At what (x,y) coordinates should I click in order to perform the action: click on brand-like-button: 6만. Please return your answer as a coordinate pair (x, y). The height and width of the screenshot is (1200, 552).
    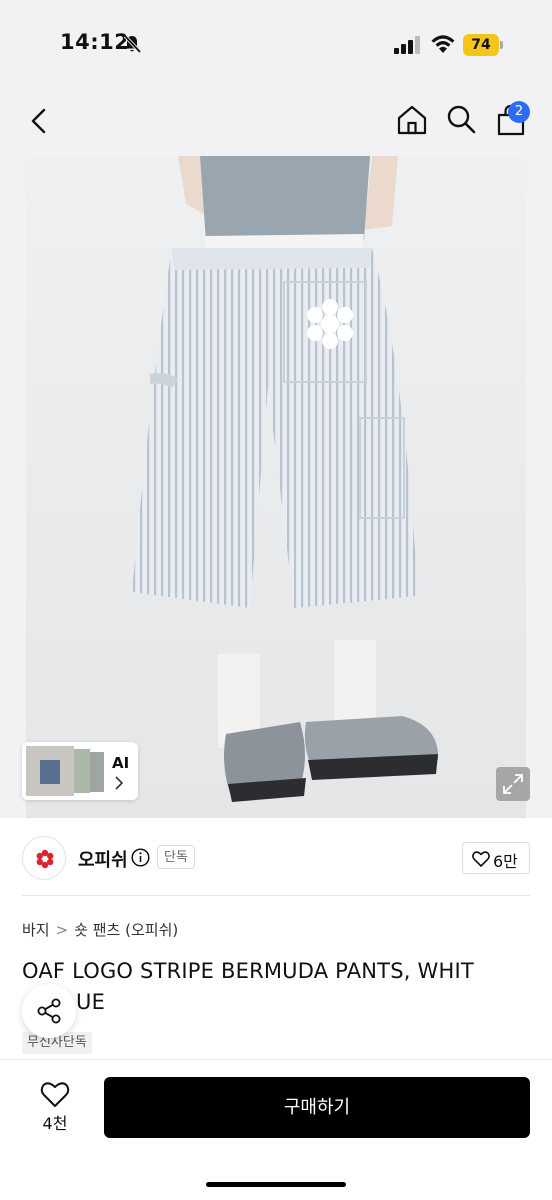
    Looking at the image, I should click on (496, 858).